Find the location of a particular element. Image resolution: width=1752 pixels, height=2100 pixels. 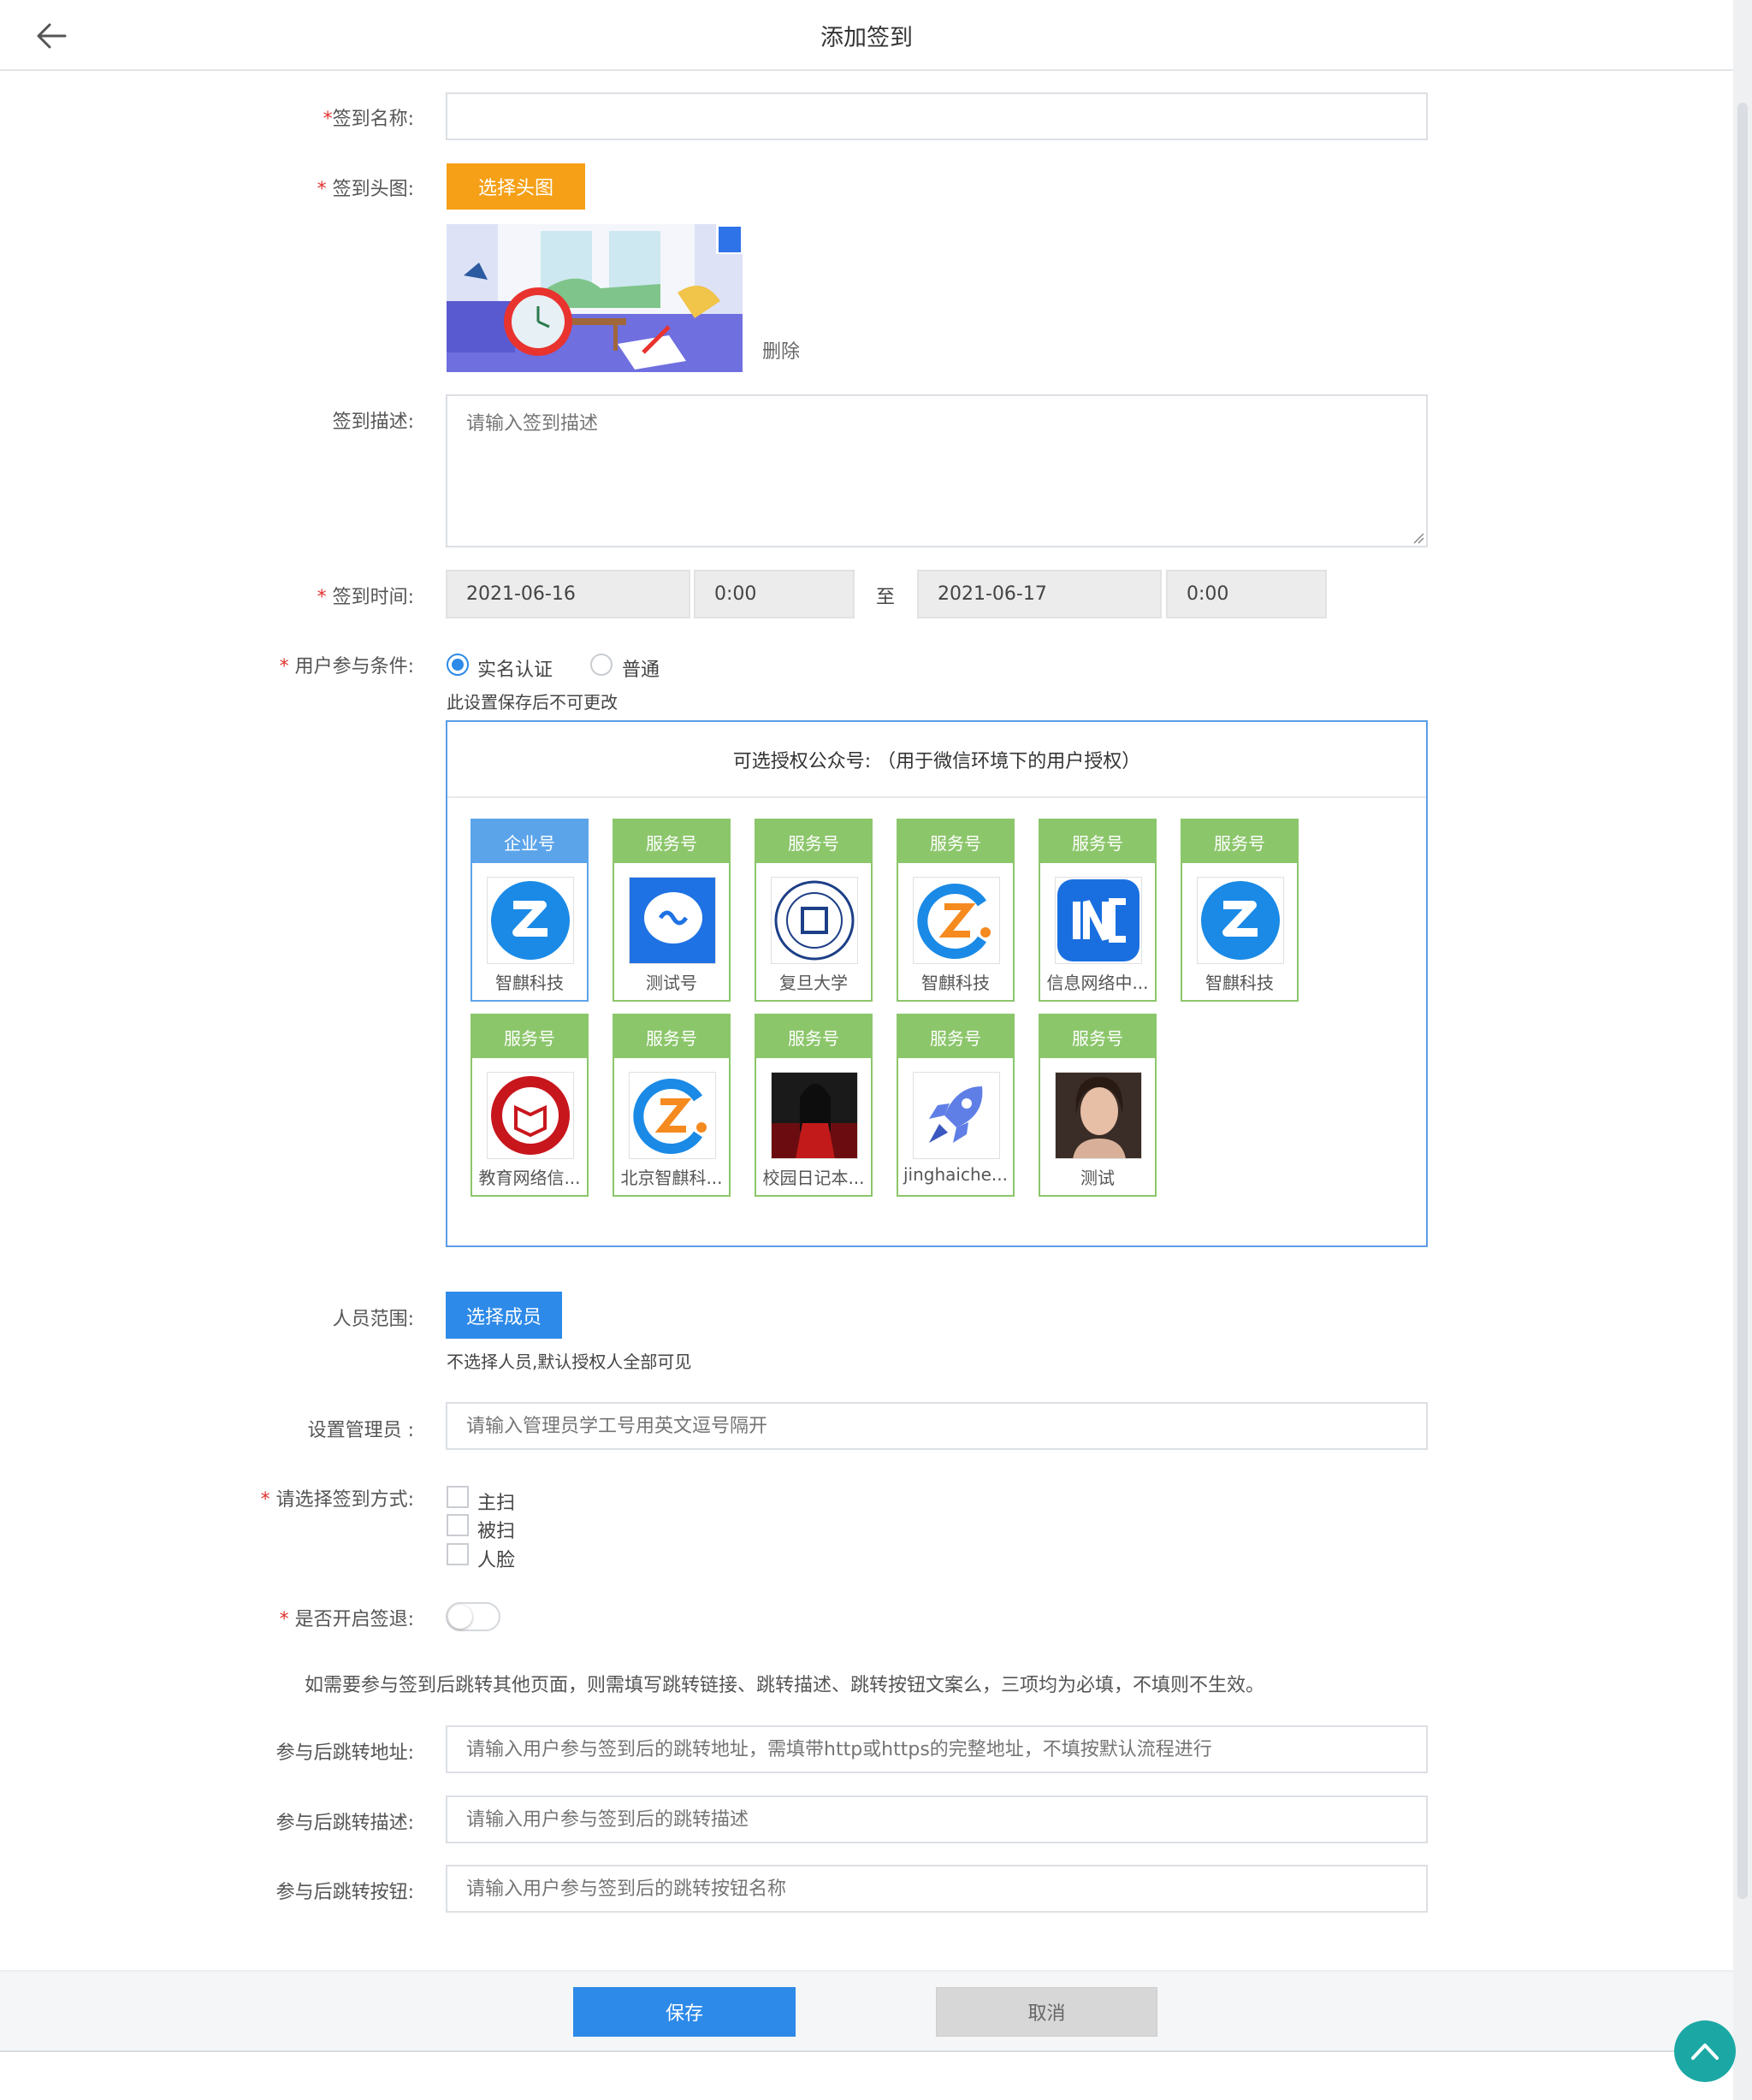

person-photo-icon is located at coordinates (814, 1116).